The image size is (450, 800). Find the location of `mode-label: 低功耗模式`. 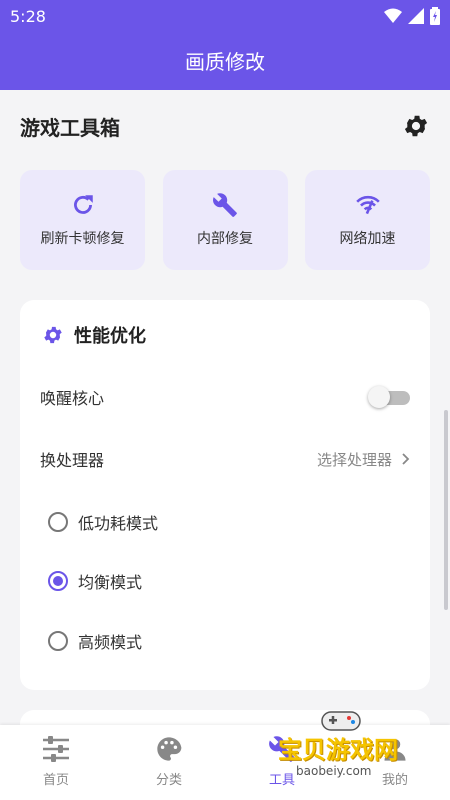

mode-label: 低功耗模式 is located at coordinates (118, 523).